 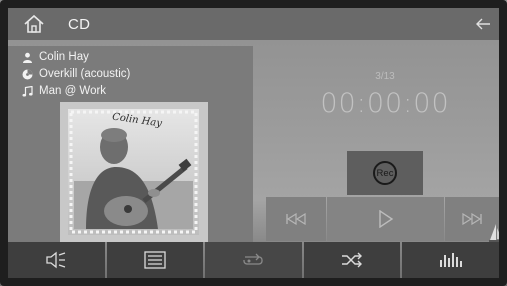 I want to click on page-title: CD, so click(x=79, y=24).